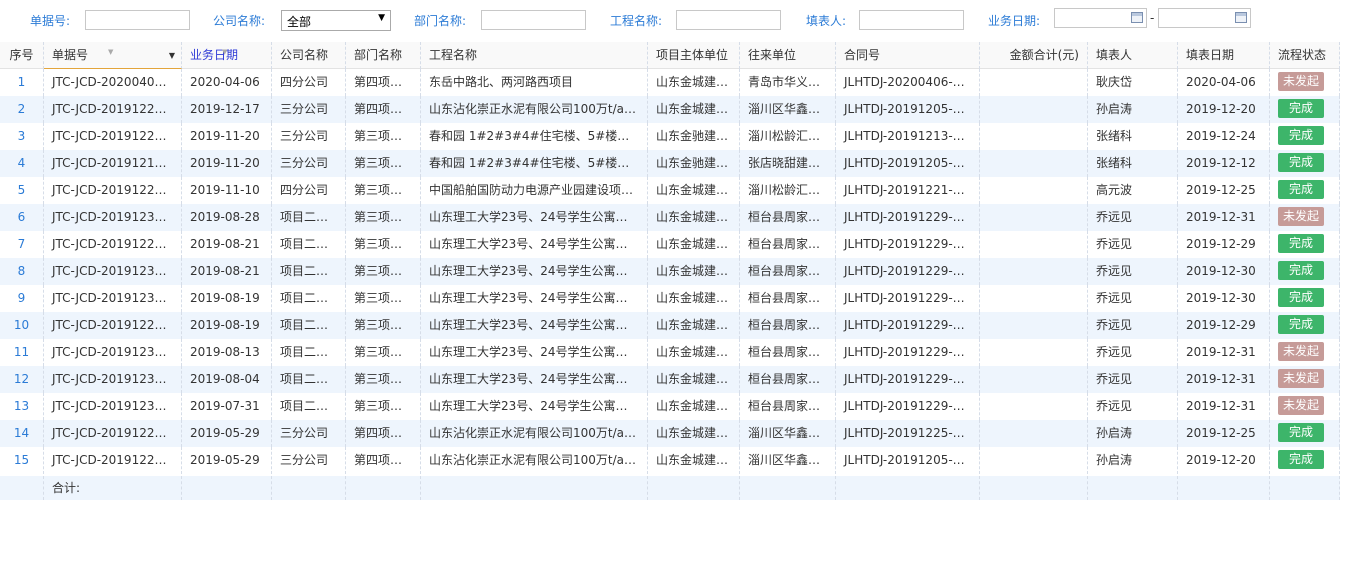 The height and width of the screenshot is (567, 1370). I want to click on col-header-partner: 往来单位, so click(788, 55).